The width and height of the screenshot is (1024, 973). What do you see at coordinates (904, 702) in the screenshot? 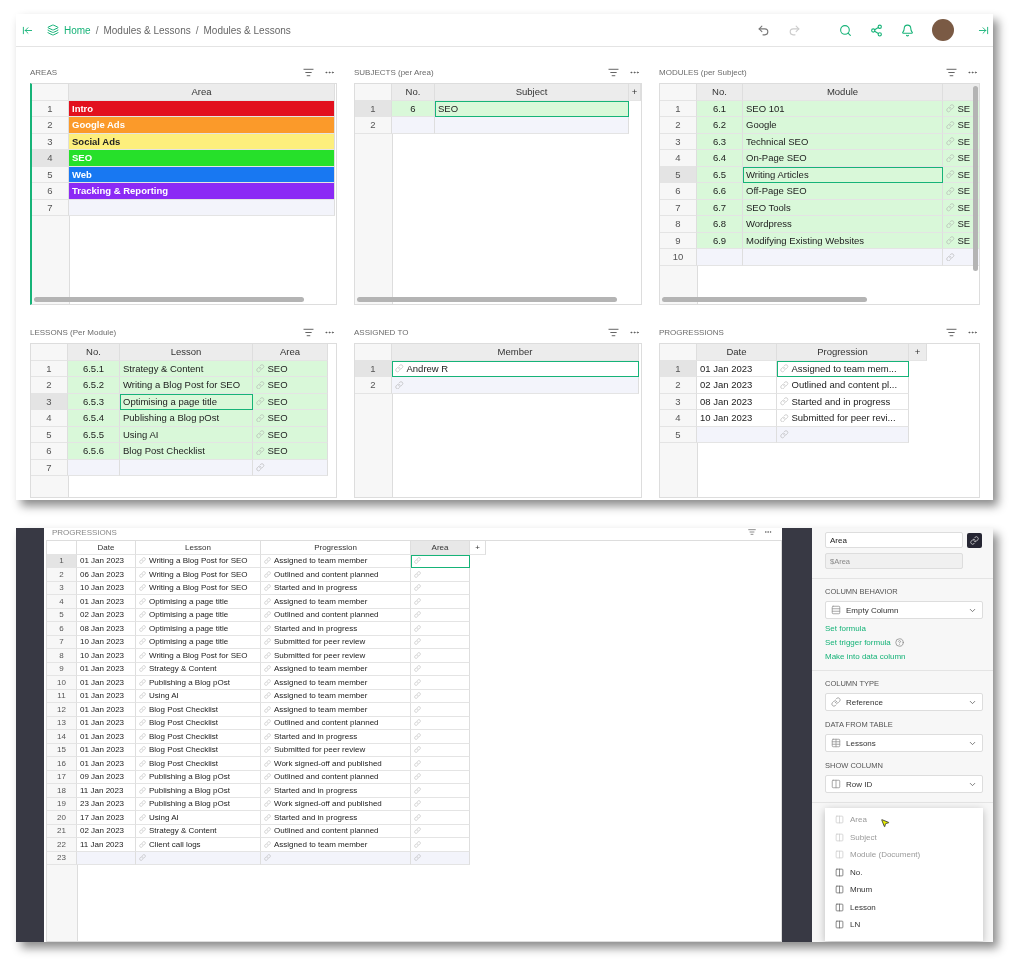
I see `dropdown-select: Reference` at bounding box center [904, 702].